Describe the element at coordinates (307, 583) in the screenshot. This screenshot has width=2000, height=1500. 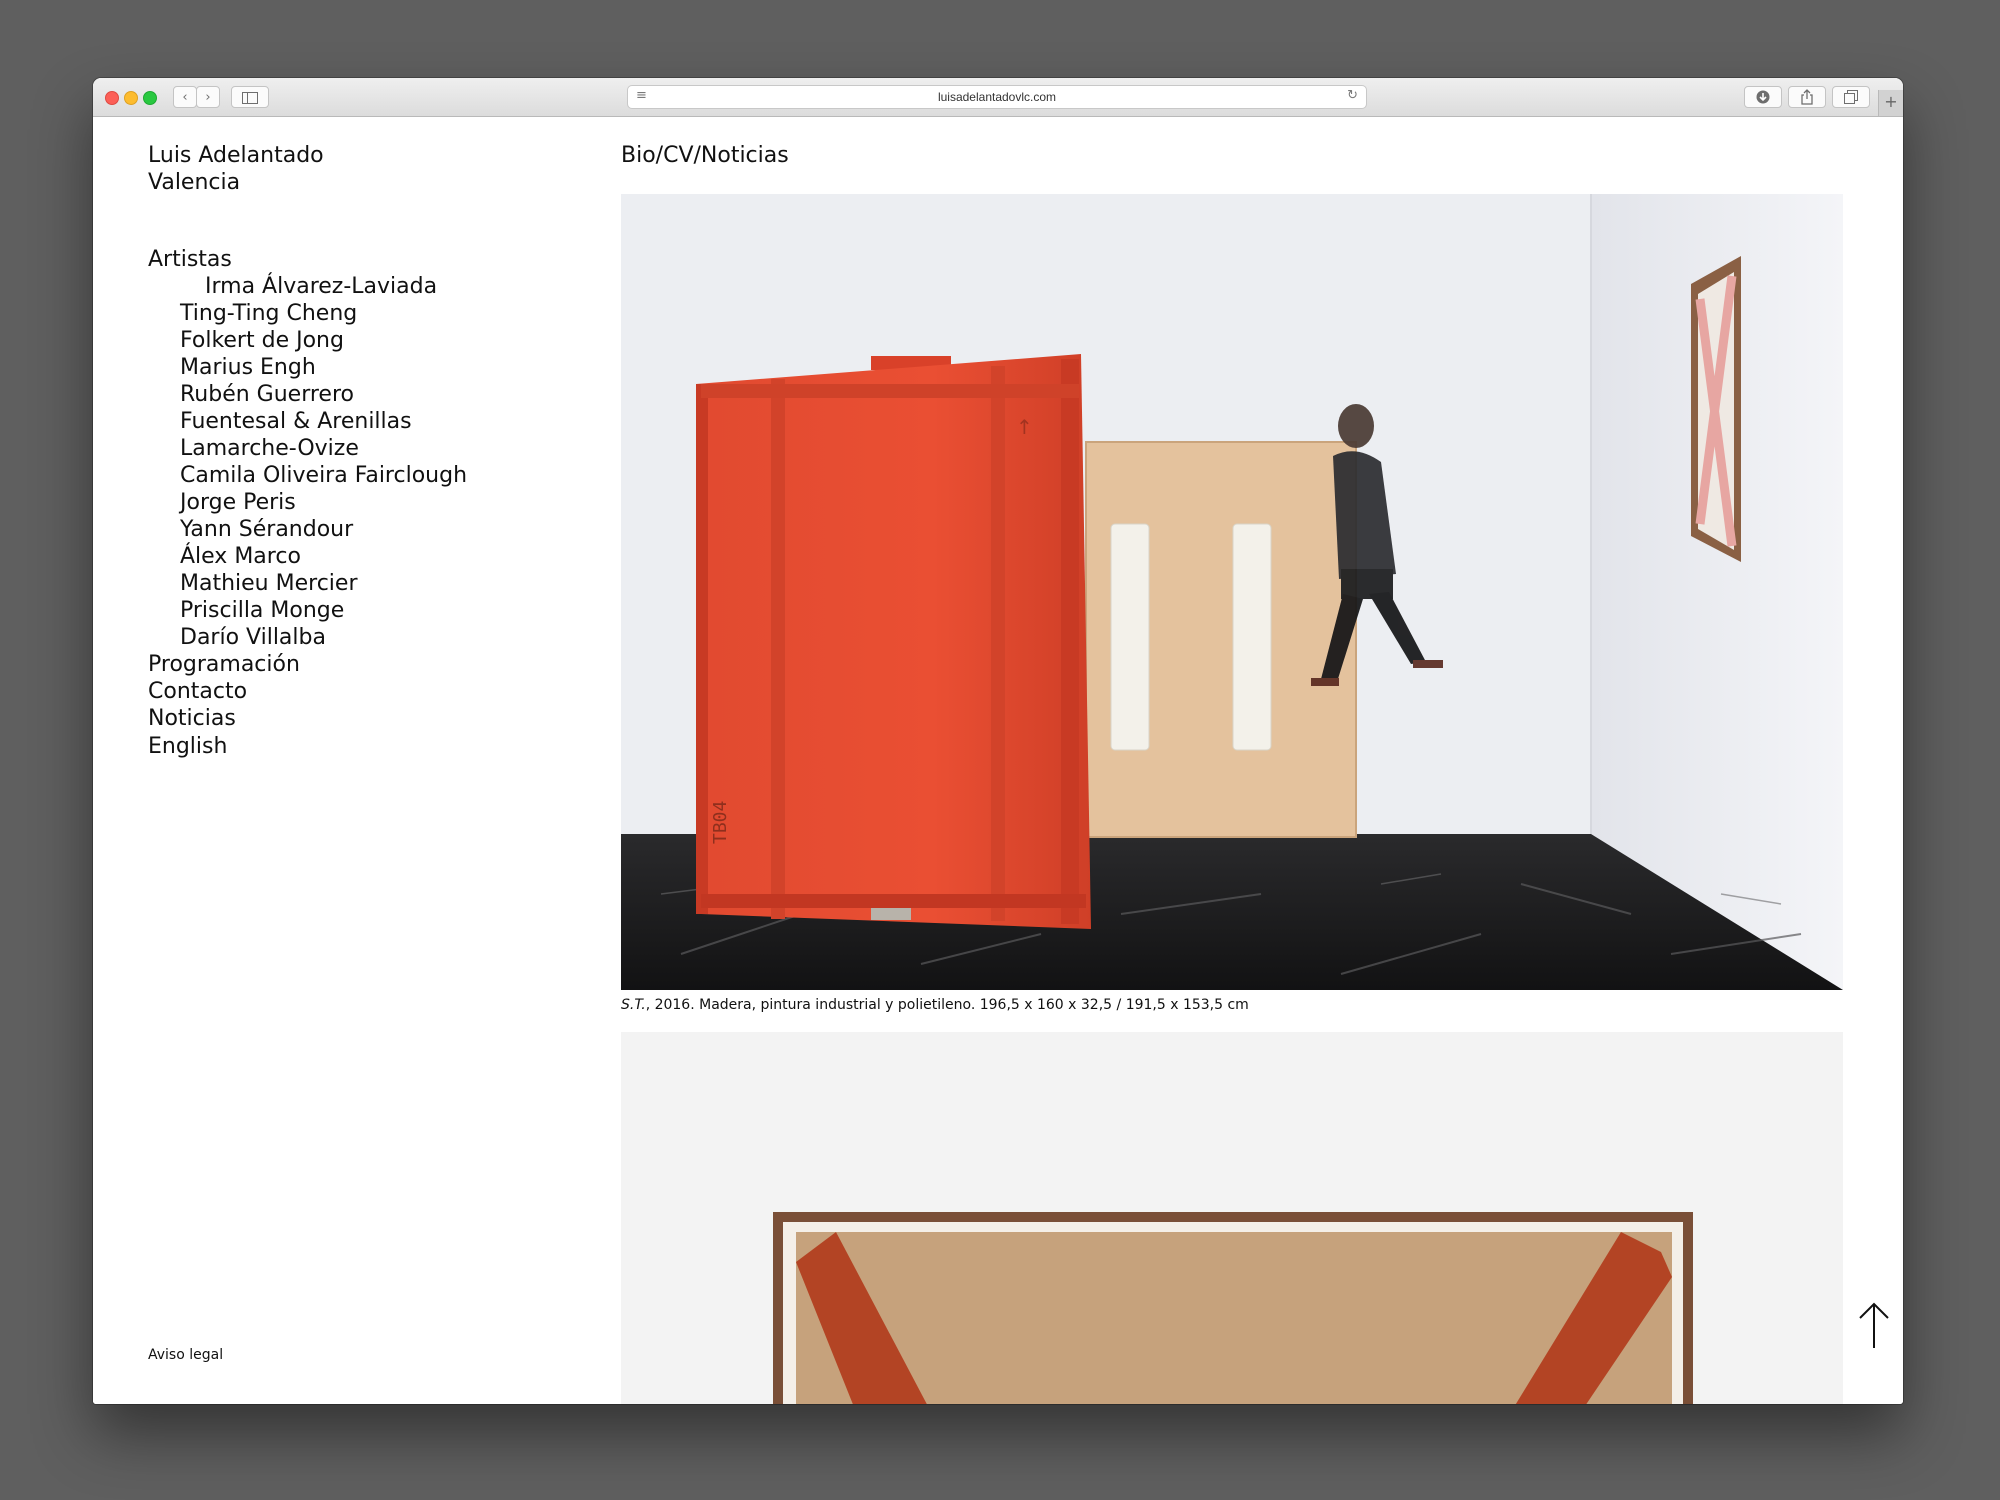
I see `artist-link: Mathieu Mercier` at that location.